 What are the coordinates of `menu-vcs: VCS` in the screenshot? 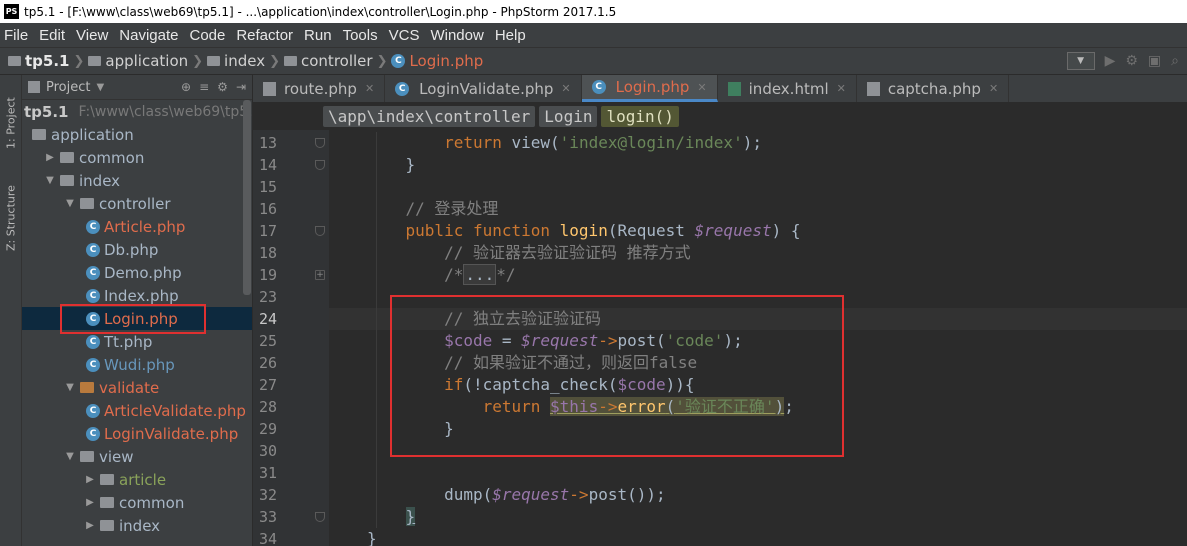 It's located at (404, 35).